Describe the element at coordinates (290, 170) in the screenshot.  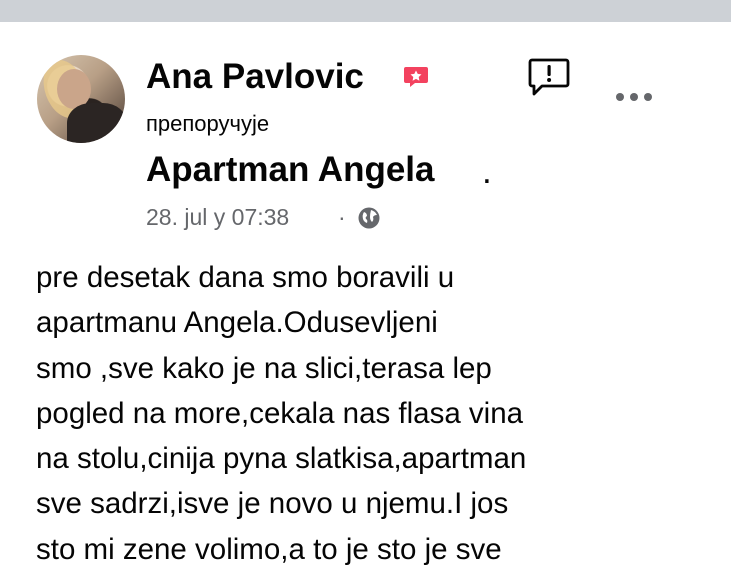
I see `recommended-page-name: Apartman Angela` at that location.